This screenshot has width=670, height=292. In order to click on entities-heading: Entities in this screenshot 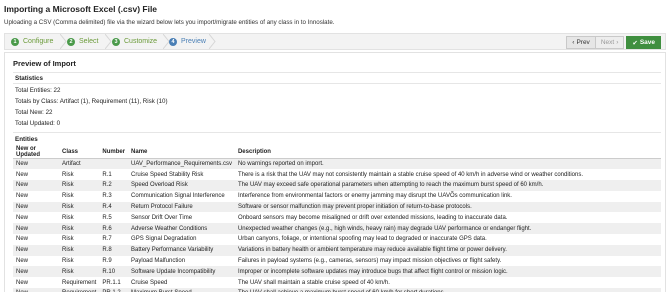, I will do `click(26, 139)`.